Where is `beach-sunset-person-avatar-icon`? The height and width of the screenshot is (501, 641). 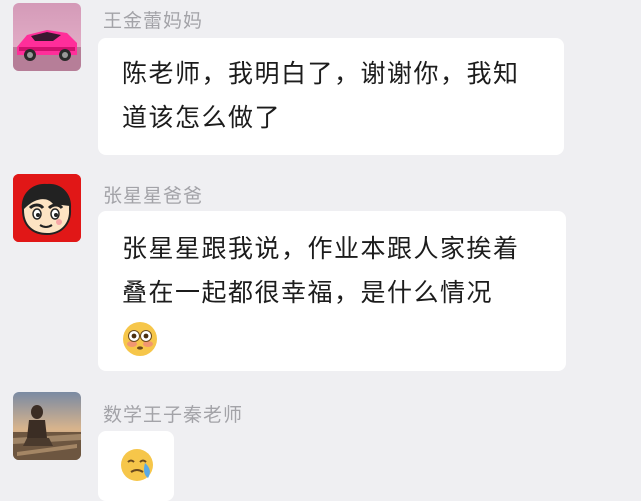 beach-sunset-person-avatar-icon is located at coordinates (47, 426).